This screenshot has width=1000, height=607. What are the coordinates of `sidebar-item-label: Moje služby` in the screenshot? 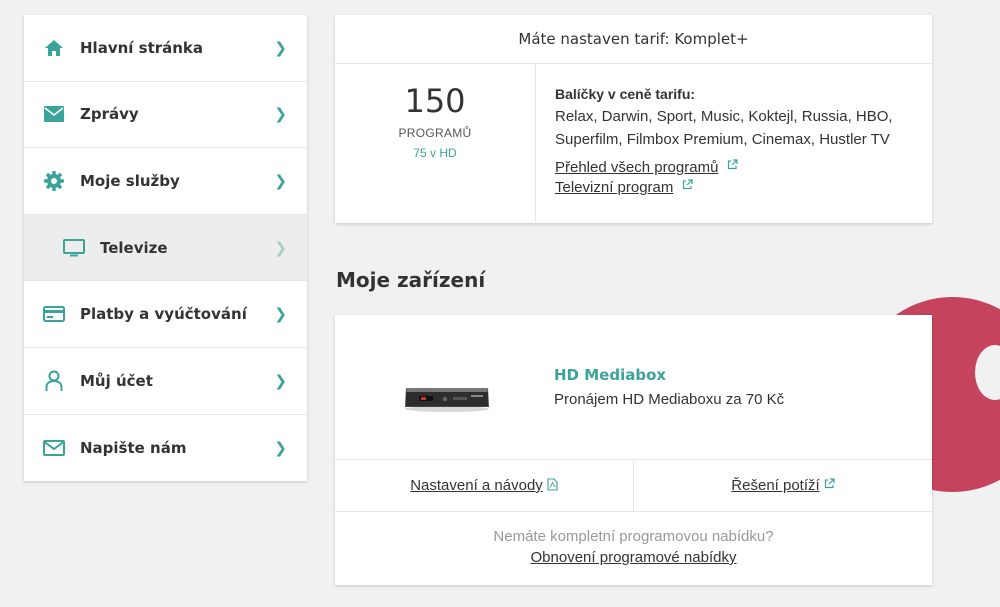 It's located at (130, 180).